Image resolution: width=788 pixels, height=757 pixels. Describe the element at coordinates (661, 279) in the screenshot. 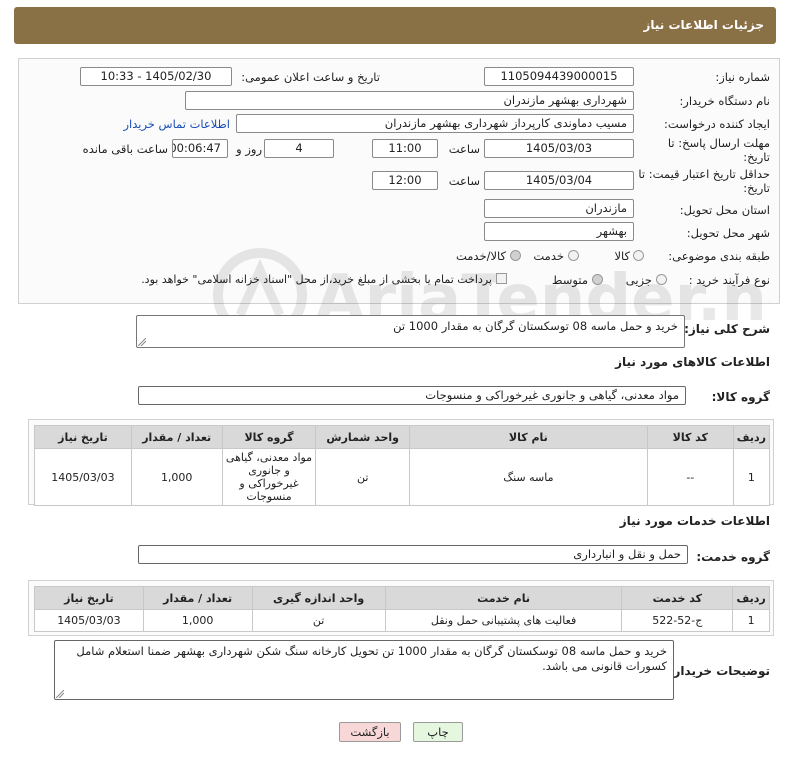

I see `process-radio-minor` at that location.